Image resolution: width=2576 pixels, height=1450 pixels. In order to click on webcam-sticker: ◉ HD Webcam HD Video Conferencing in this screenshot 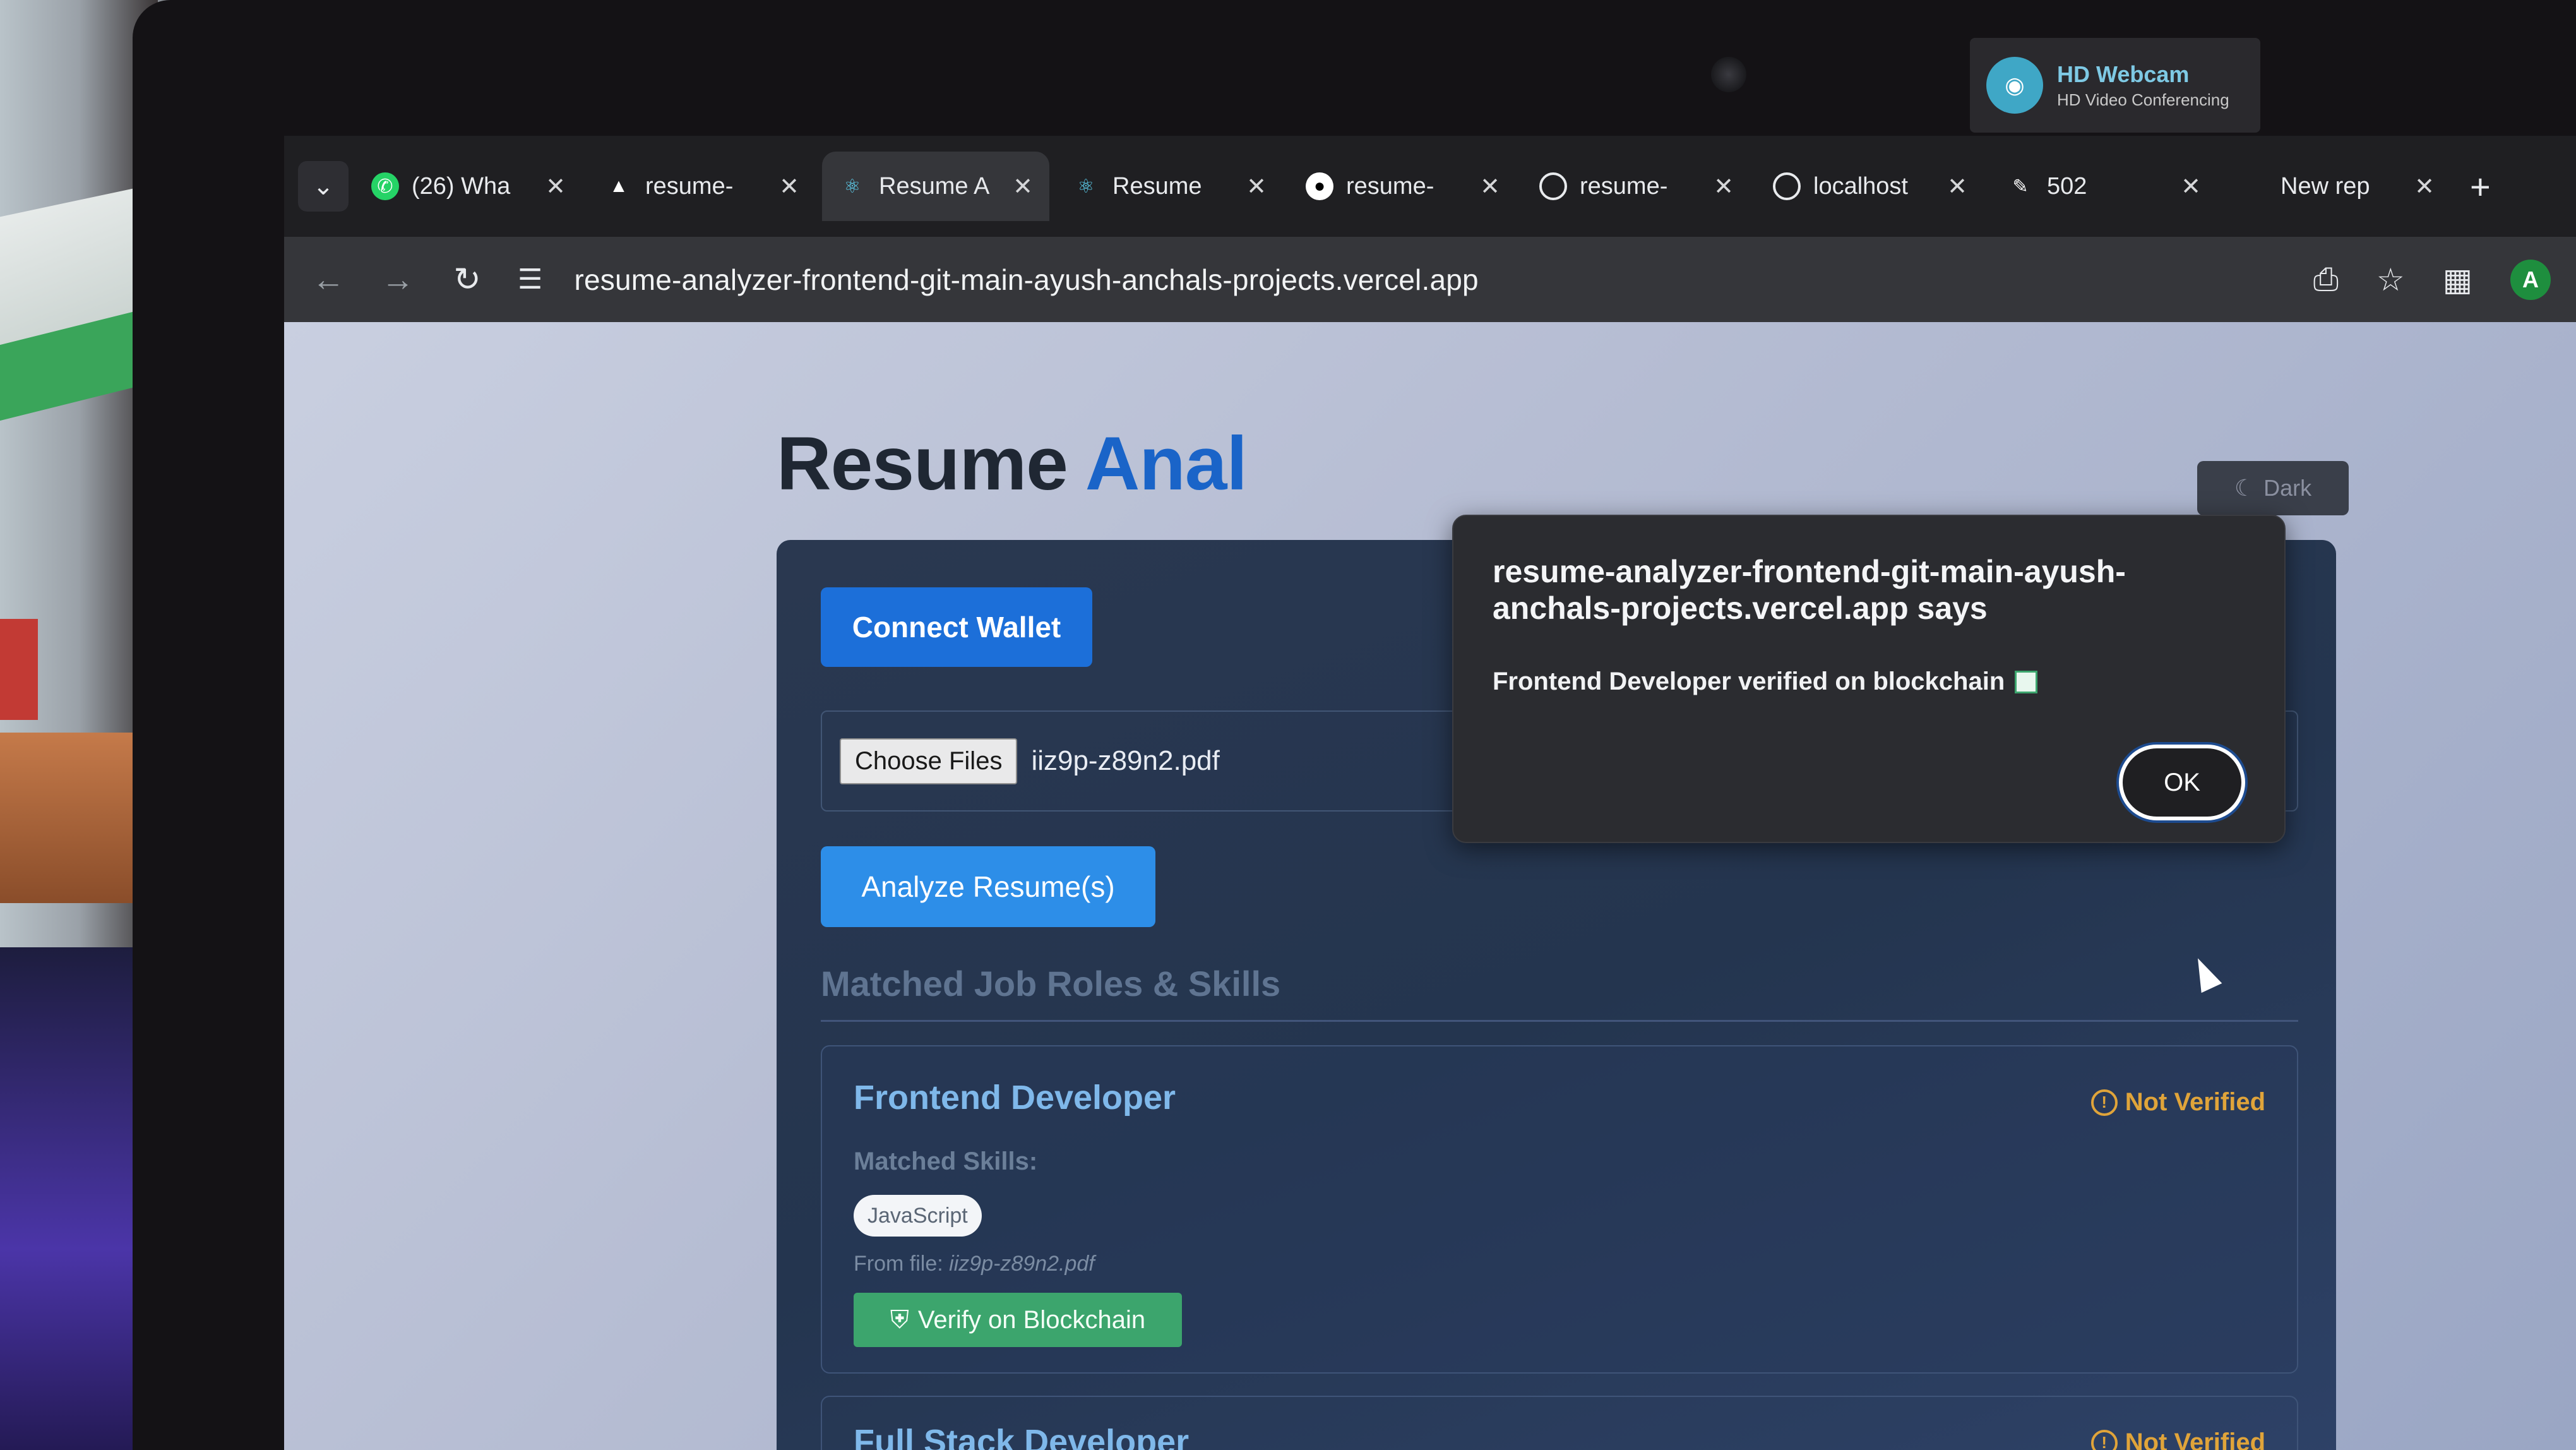, I will do `click(2115, 85)`.